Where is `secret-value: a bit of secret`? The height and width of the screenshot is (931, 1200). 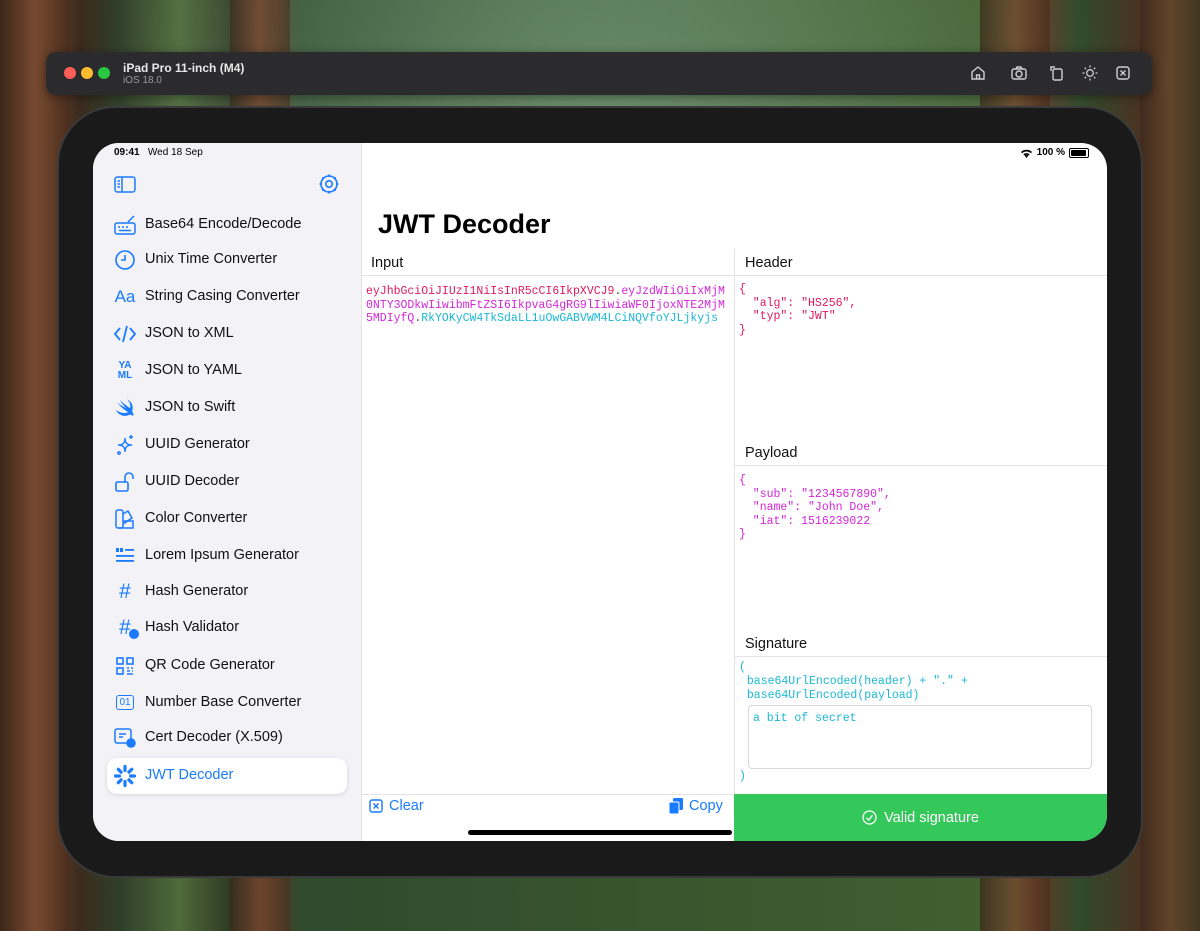 secret-value: a bit of secret is located at coordinates (805, 718).